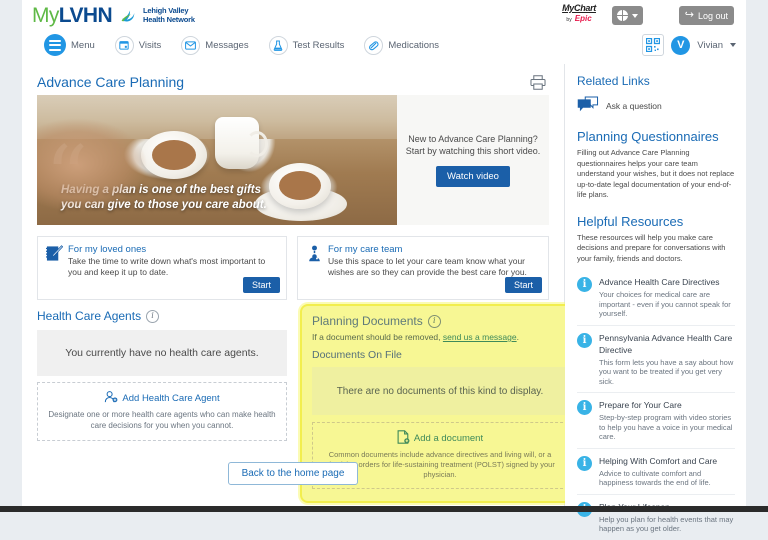 This screenshot has height=540, width=768. What do you see at coordinates (579, 8) in the screenshot?
I see `mychart-text: MyChart` at bounding box center [579, 8].